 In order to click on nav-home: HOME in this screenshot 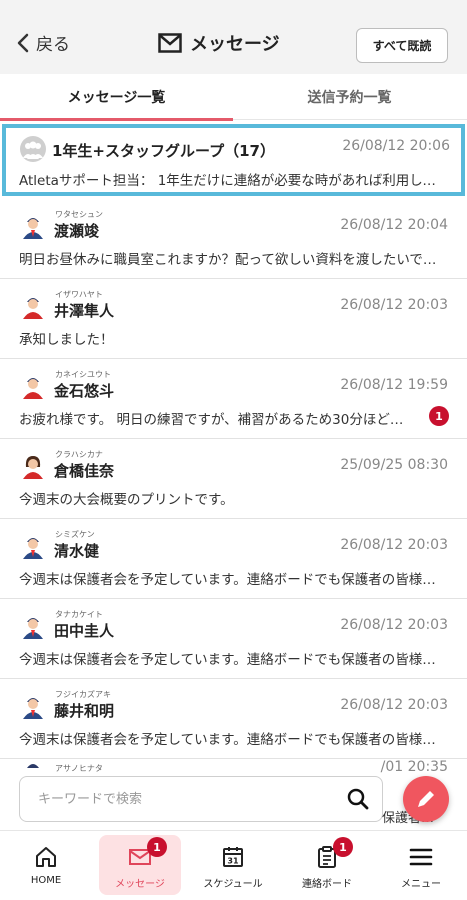, I will do `click(46, 865)`.